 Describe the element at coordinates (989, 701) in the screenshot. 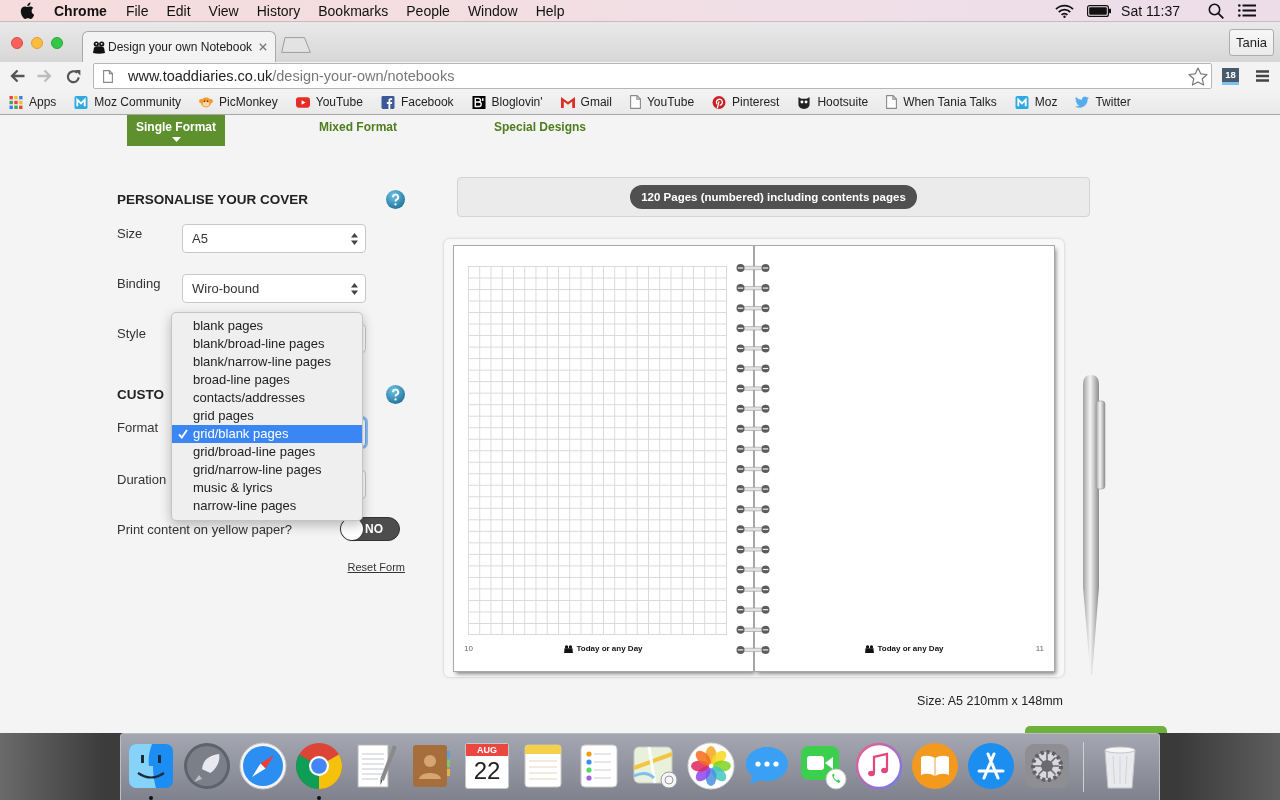

I see `size-caption: Size: A5 210mm x 148mm` at that location.